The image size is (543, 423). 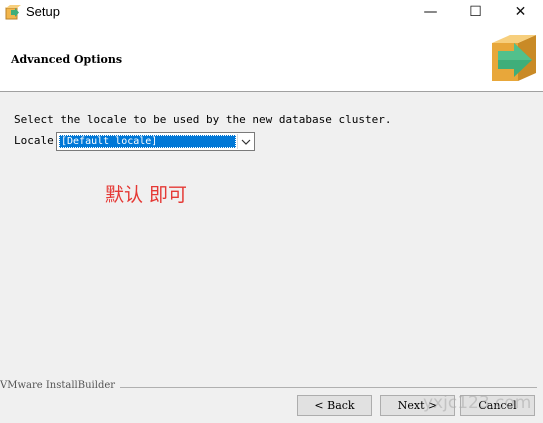 I want to click on app-icon, so click(x=13, y=12).